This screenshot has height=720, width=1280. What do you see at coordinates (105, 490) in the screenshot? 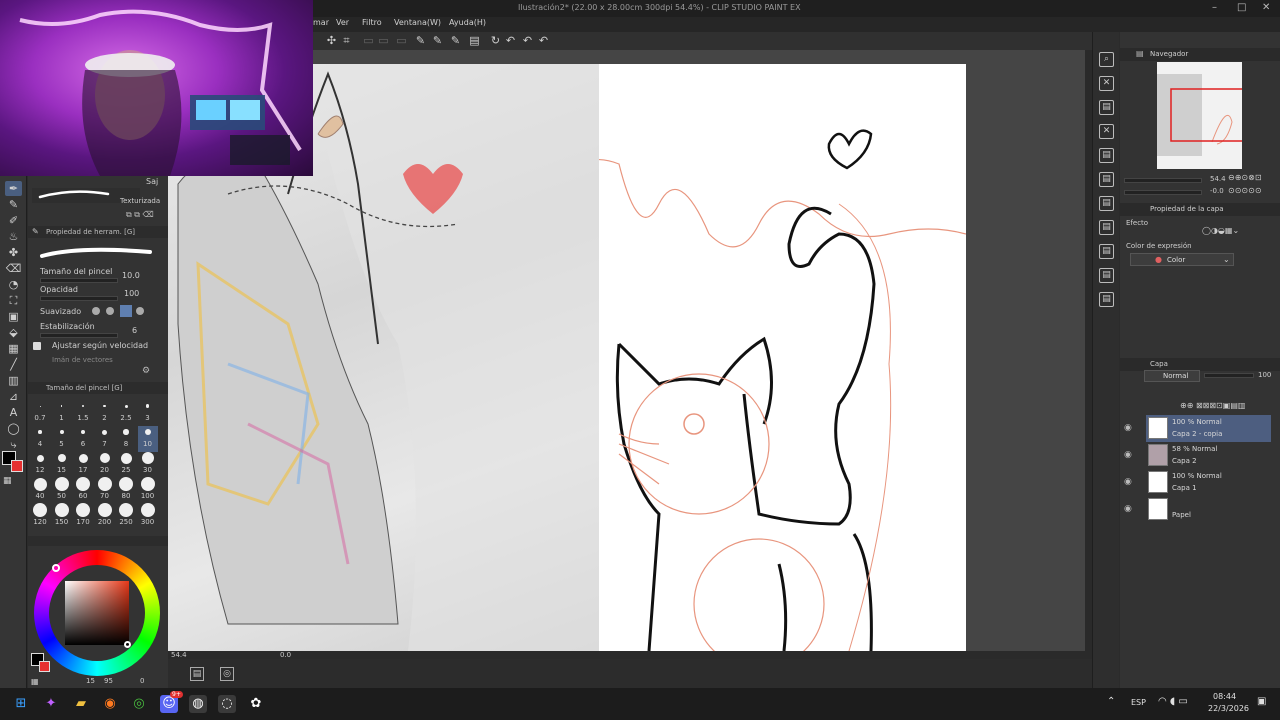
I see `brush-size-option: 70` at bounding box center [105, 490].